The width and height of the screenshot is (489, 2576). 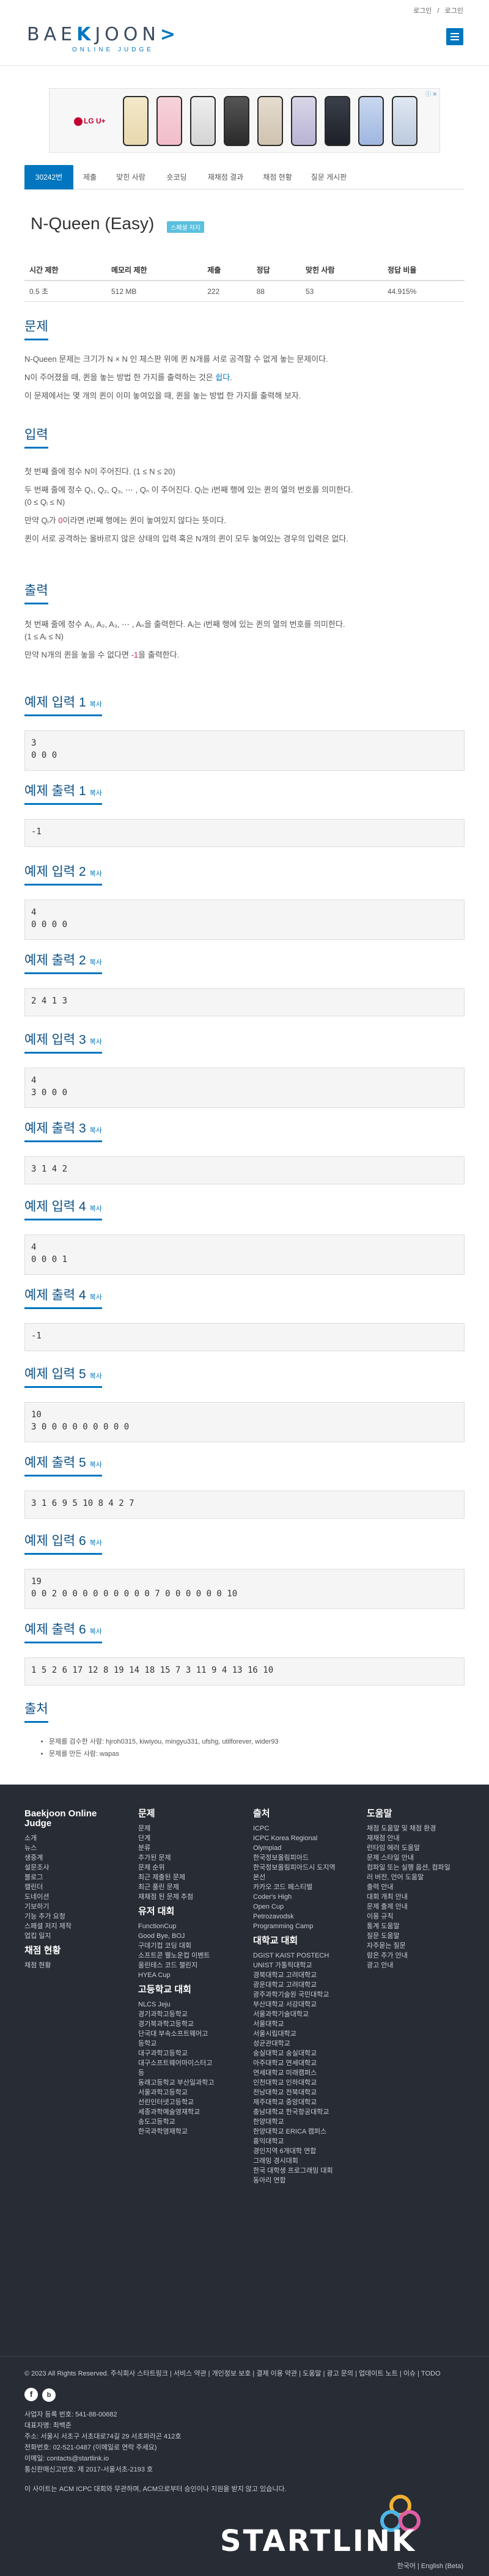 I want to click on sample-input-box: 3 0 0 0, so click(x=244, y=750).